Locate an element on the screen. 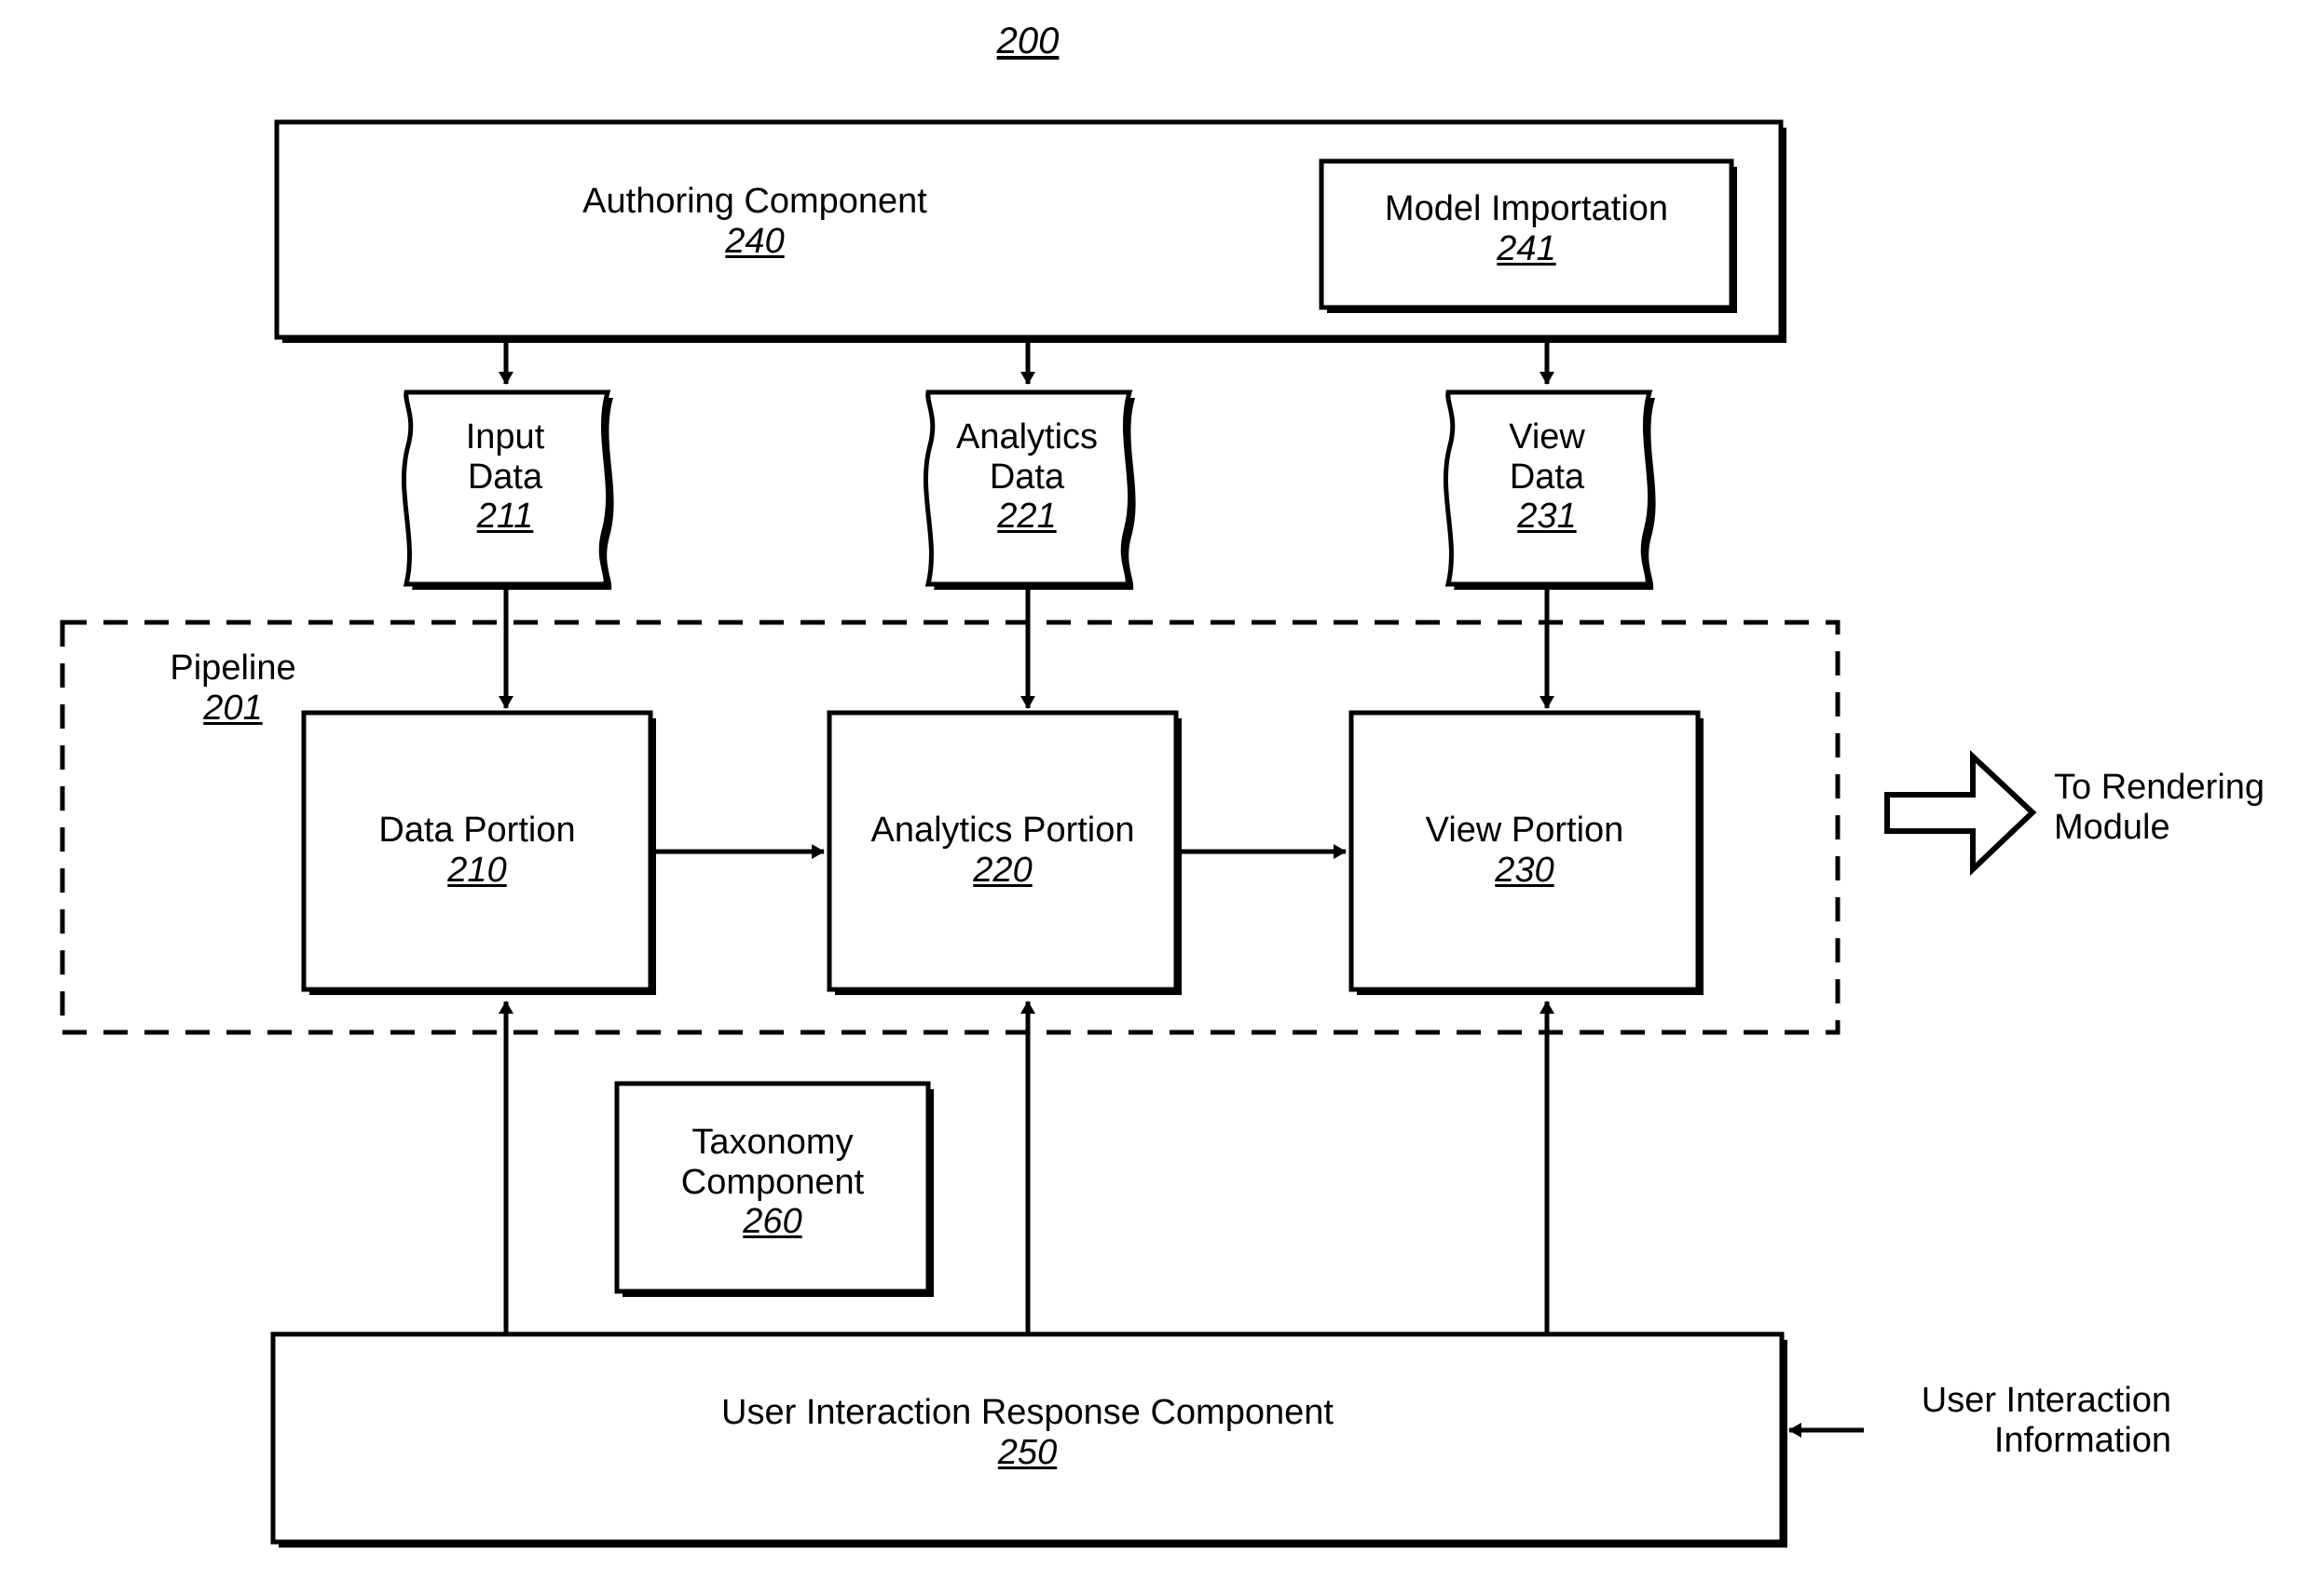  to-rendering-module-block-arrow is located at coordinates (1960, 813).